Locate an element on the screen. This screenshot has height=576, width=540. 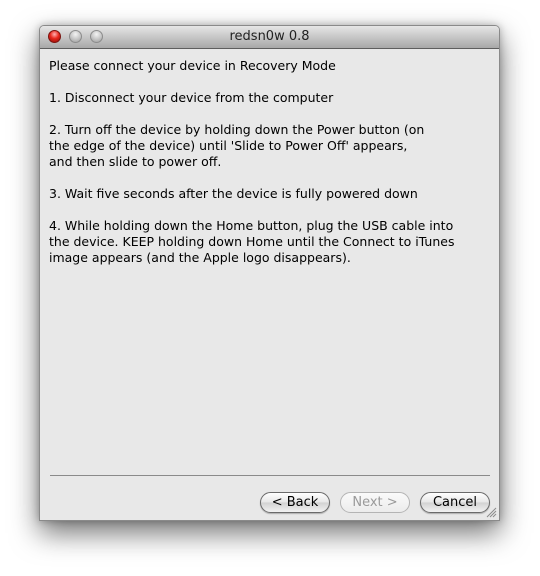
back-button: < Back is located at coordinates (295, 502).